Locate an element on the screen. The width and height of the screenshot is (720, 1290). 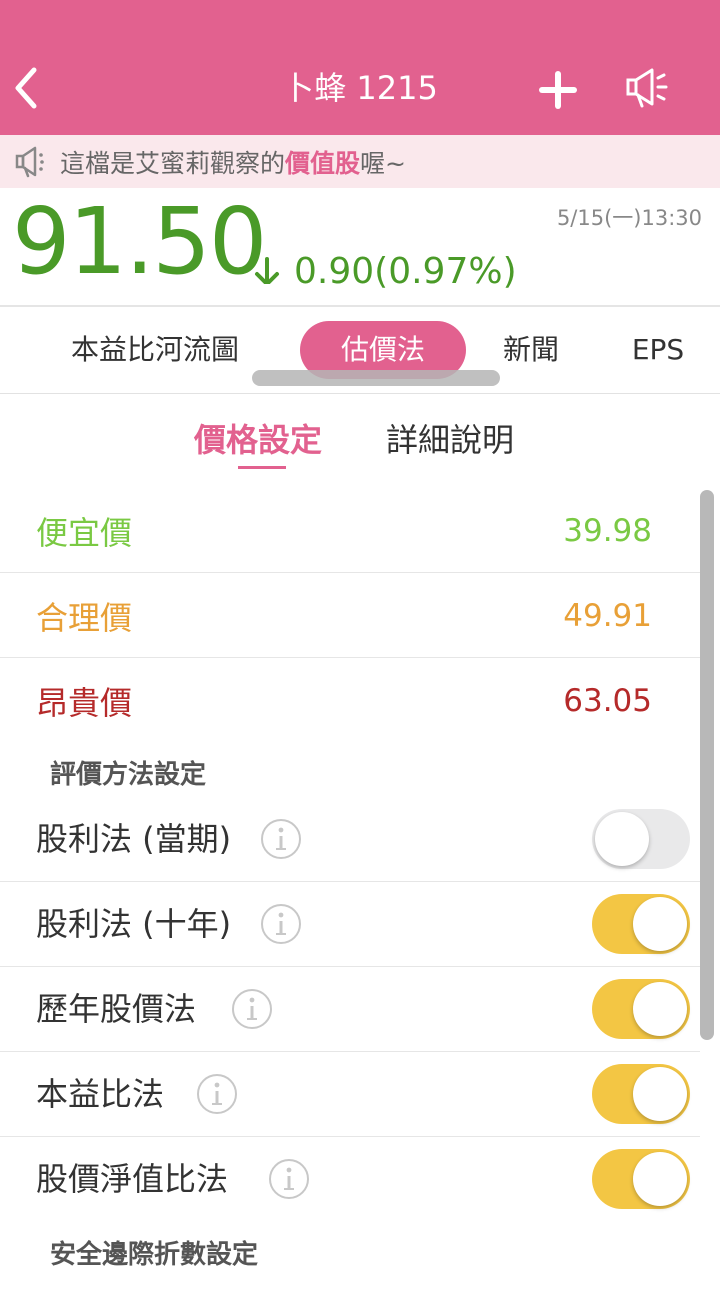
price-row-fair: 合理價 49.91 is located at coordinates (350, 615).